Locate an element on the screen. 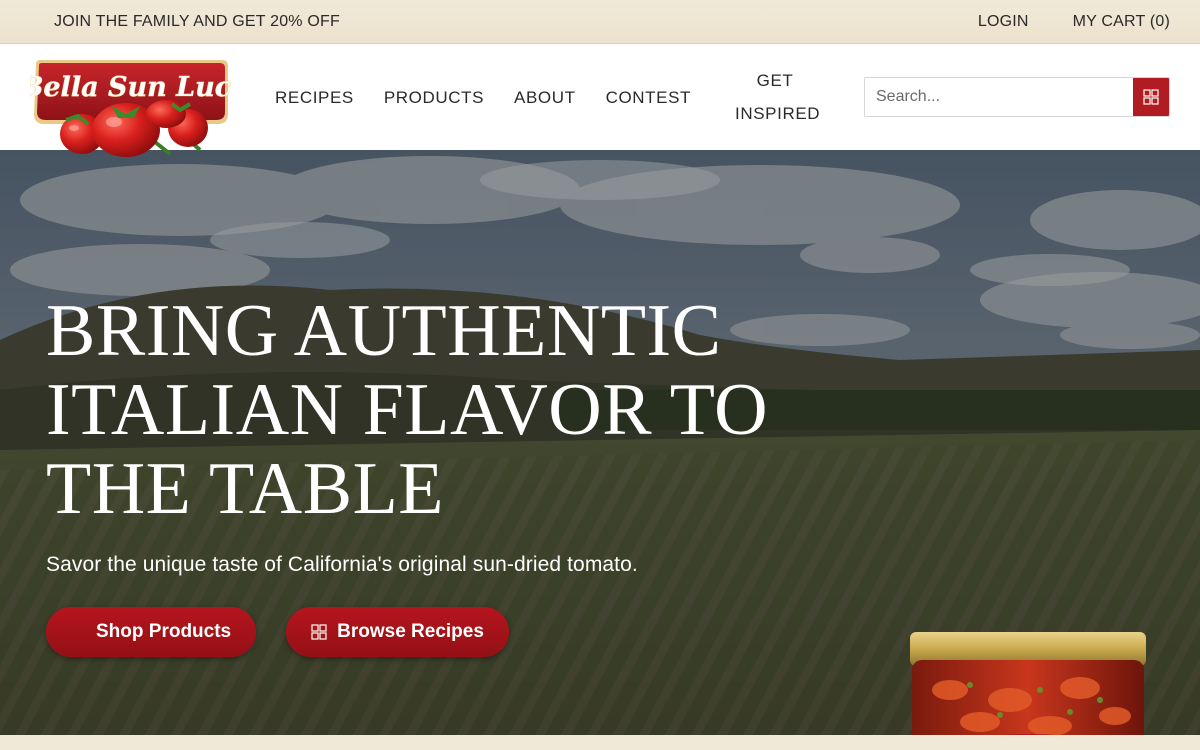 The height and width of the screenshot is (750, 1200). login-link: LOGIN is located at coordinates (1003, 22).